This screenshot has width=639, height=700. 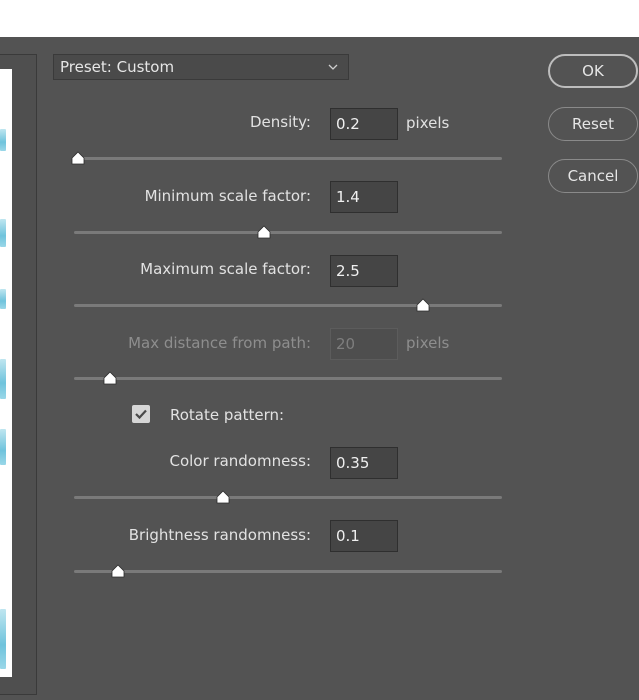 I want to click on preset-label: Preset: Custom, so click(x=117, y=67).